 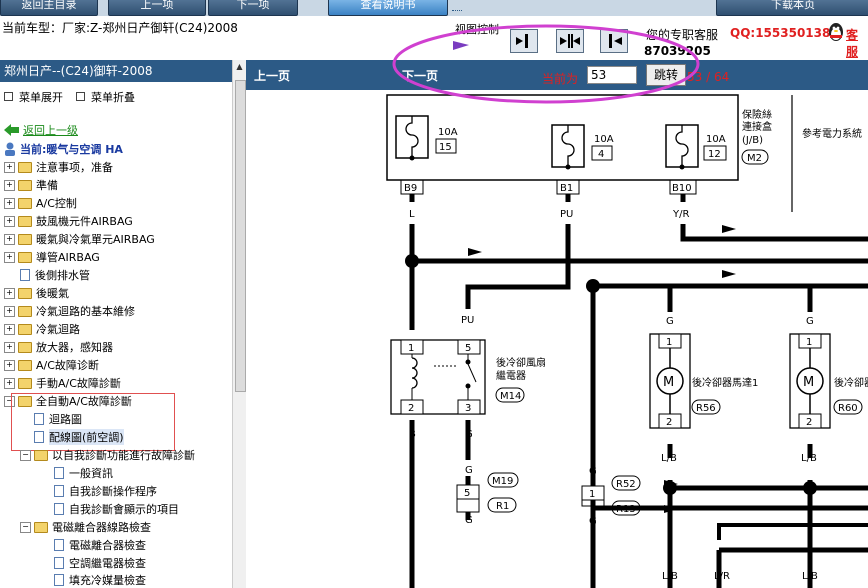 I want to click on tree-item-label: 自我診斷操作程序, so click(x=113, y=491).